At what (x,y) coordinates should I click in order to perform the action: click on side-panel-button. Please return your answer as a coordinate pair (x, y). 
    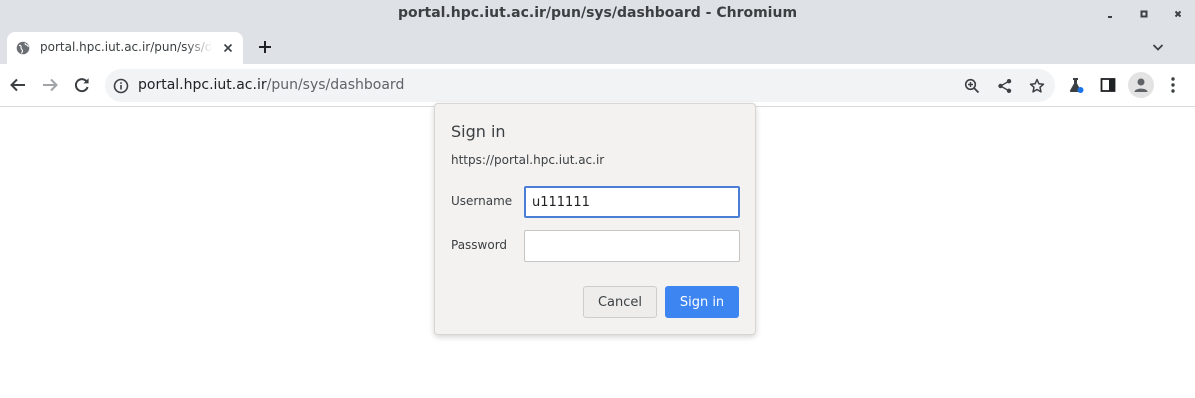
    Looking at the image, I should click on (1108, 85).